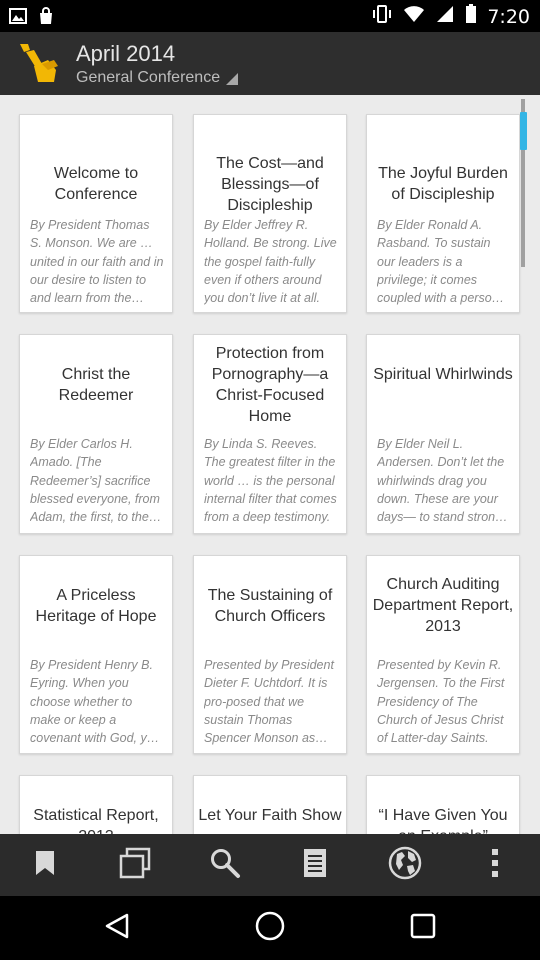 This screenshot has width=540, height=960. I want to click on status-time: 7:20, so click(508, 16).